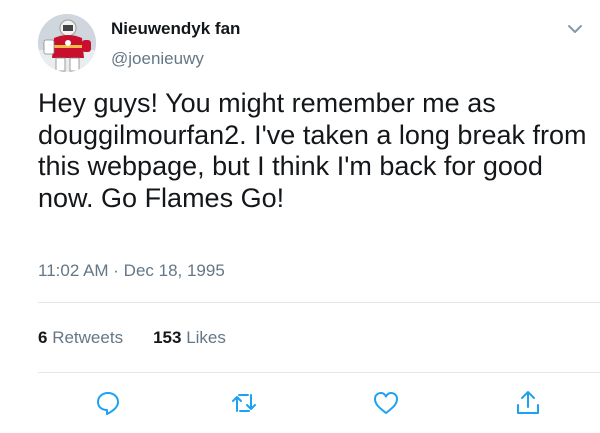 This screenshot has width=600, height=433. What do you see at coordinates (157, 59) in the screenshot?
I see `user-handle: @joenieuwy` at bounding box center [157, 59].